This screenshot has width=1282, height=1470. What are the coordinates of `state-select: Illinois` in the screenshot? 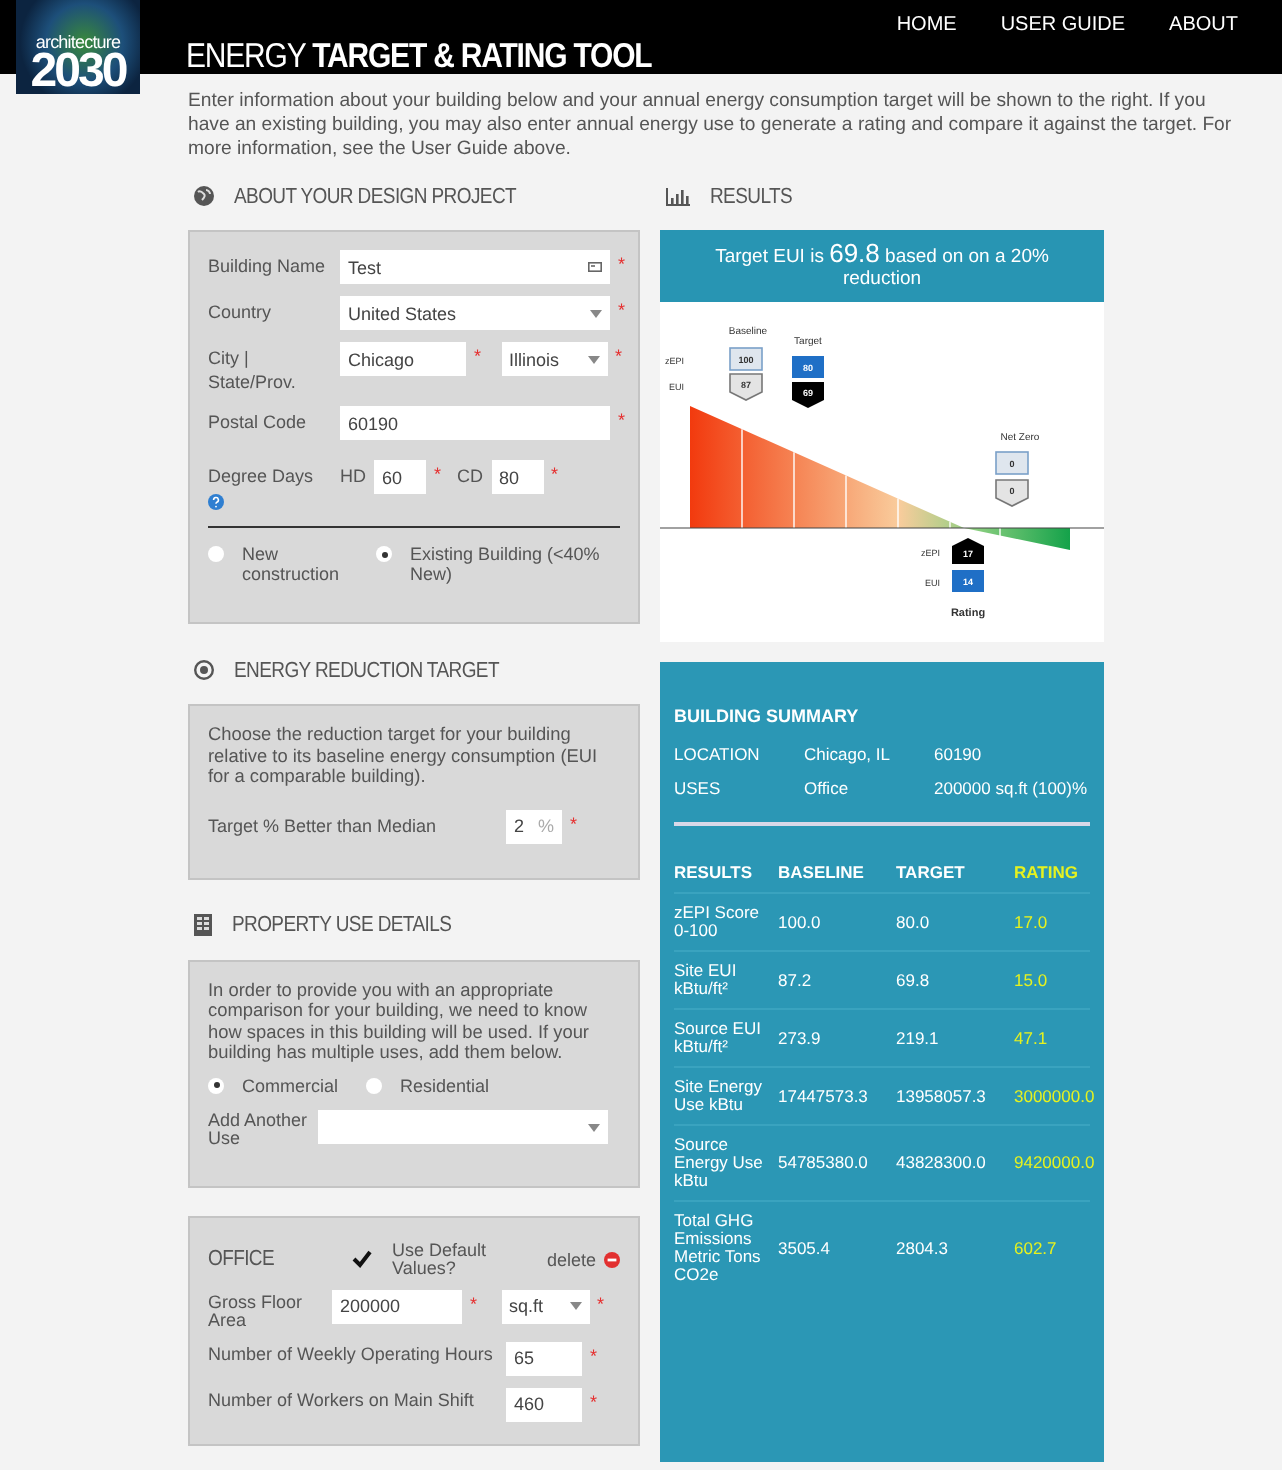 It's located at (554, 359).